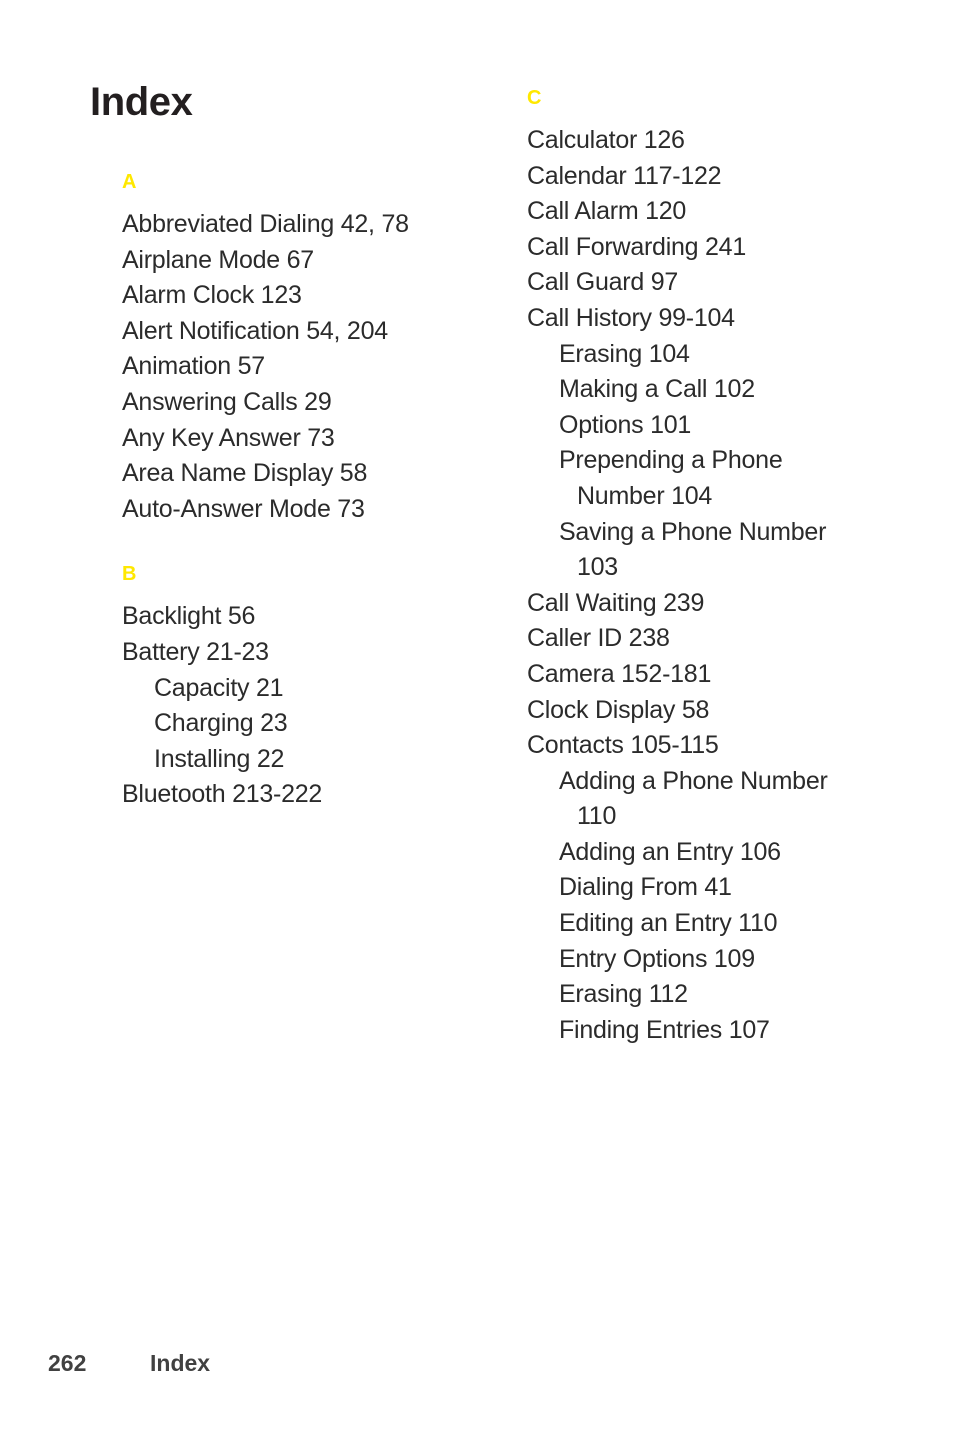  What do you see at coordinates (212, 295) in the screenshot?
I see `index-entry: Alarm Clock 123` at bounding box center [212, 295].